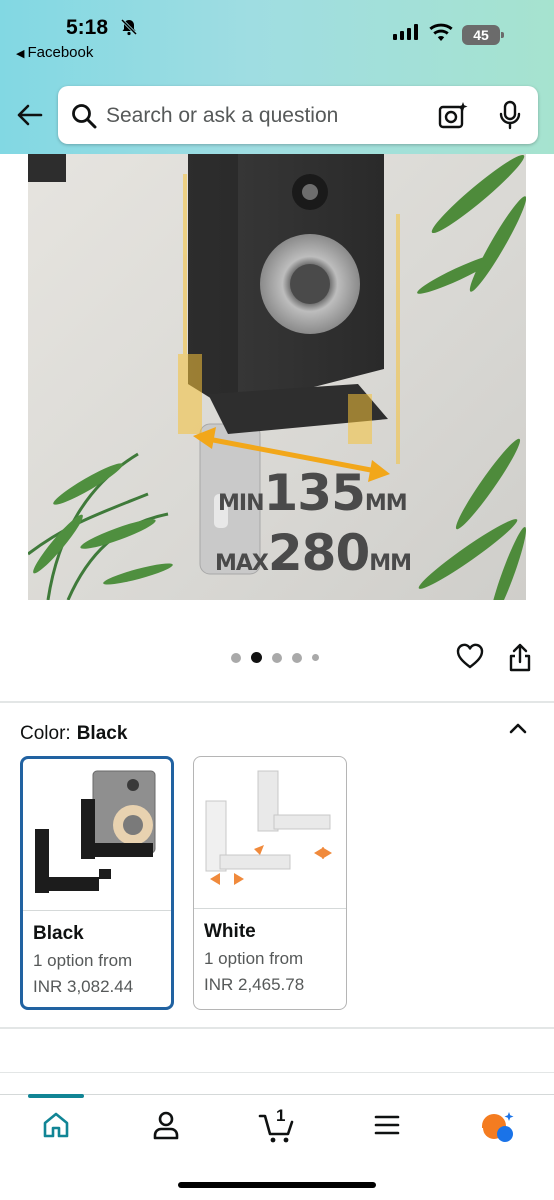  Describe the element at coordinates (58, 933) in the screenshot. I see `option-name: Black` at that location.